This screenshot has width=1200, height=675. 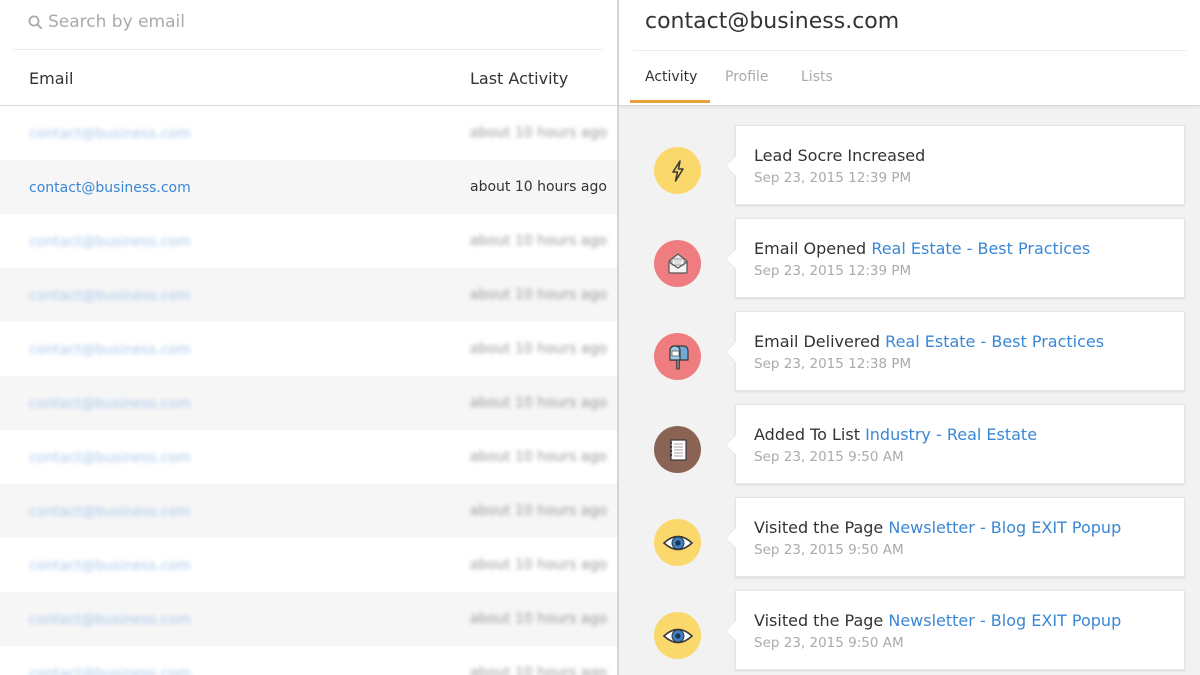 What do you see at coordinates (35, 22) in the screenshot?
I see `search-icon` at bounding box center [35, 22].